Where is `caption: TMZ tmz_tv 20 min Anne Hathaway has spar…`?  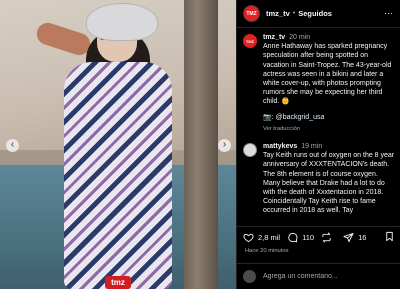
caption: TMZ tmz_tv 20 min Anne Hathaway has spar… is located at coordinates (319, 83).